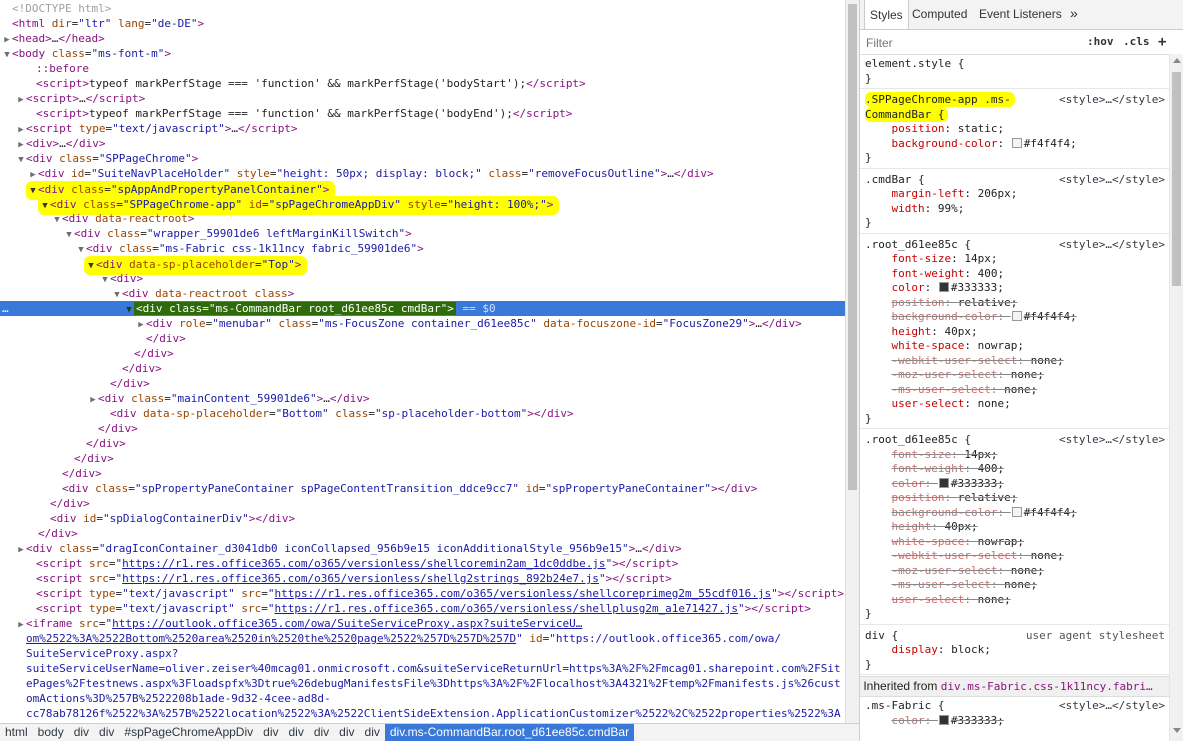 Image resolution: width=1183 pixels, height=741 pixels. What do you see at coordinates (886, 14) in the screenshot?
I see `tab-styles: Styles` at bounding box center [886, 14].